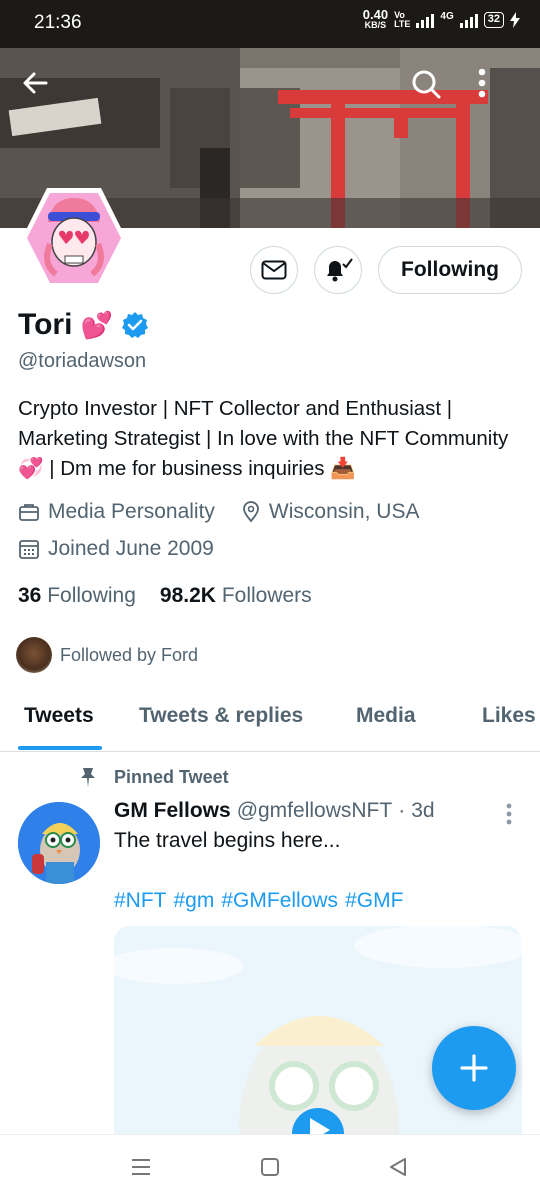 Image resolution: width=540 pixels, height=1200 pixels. I want to click on tab-likes: Likes, so click(509, 716).